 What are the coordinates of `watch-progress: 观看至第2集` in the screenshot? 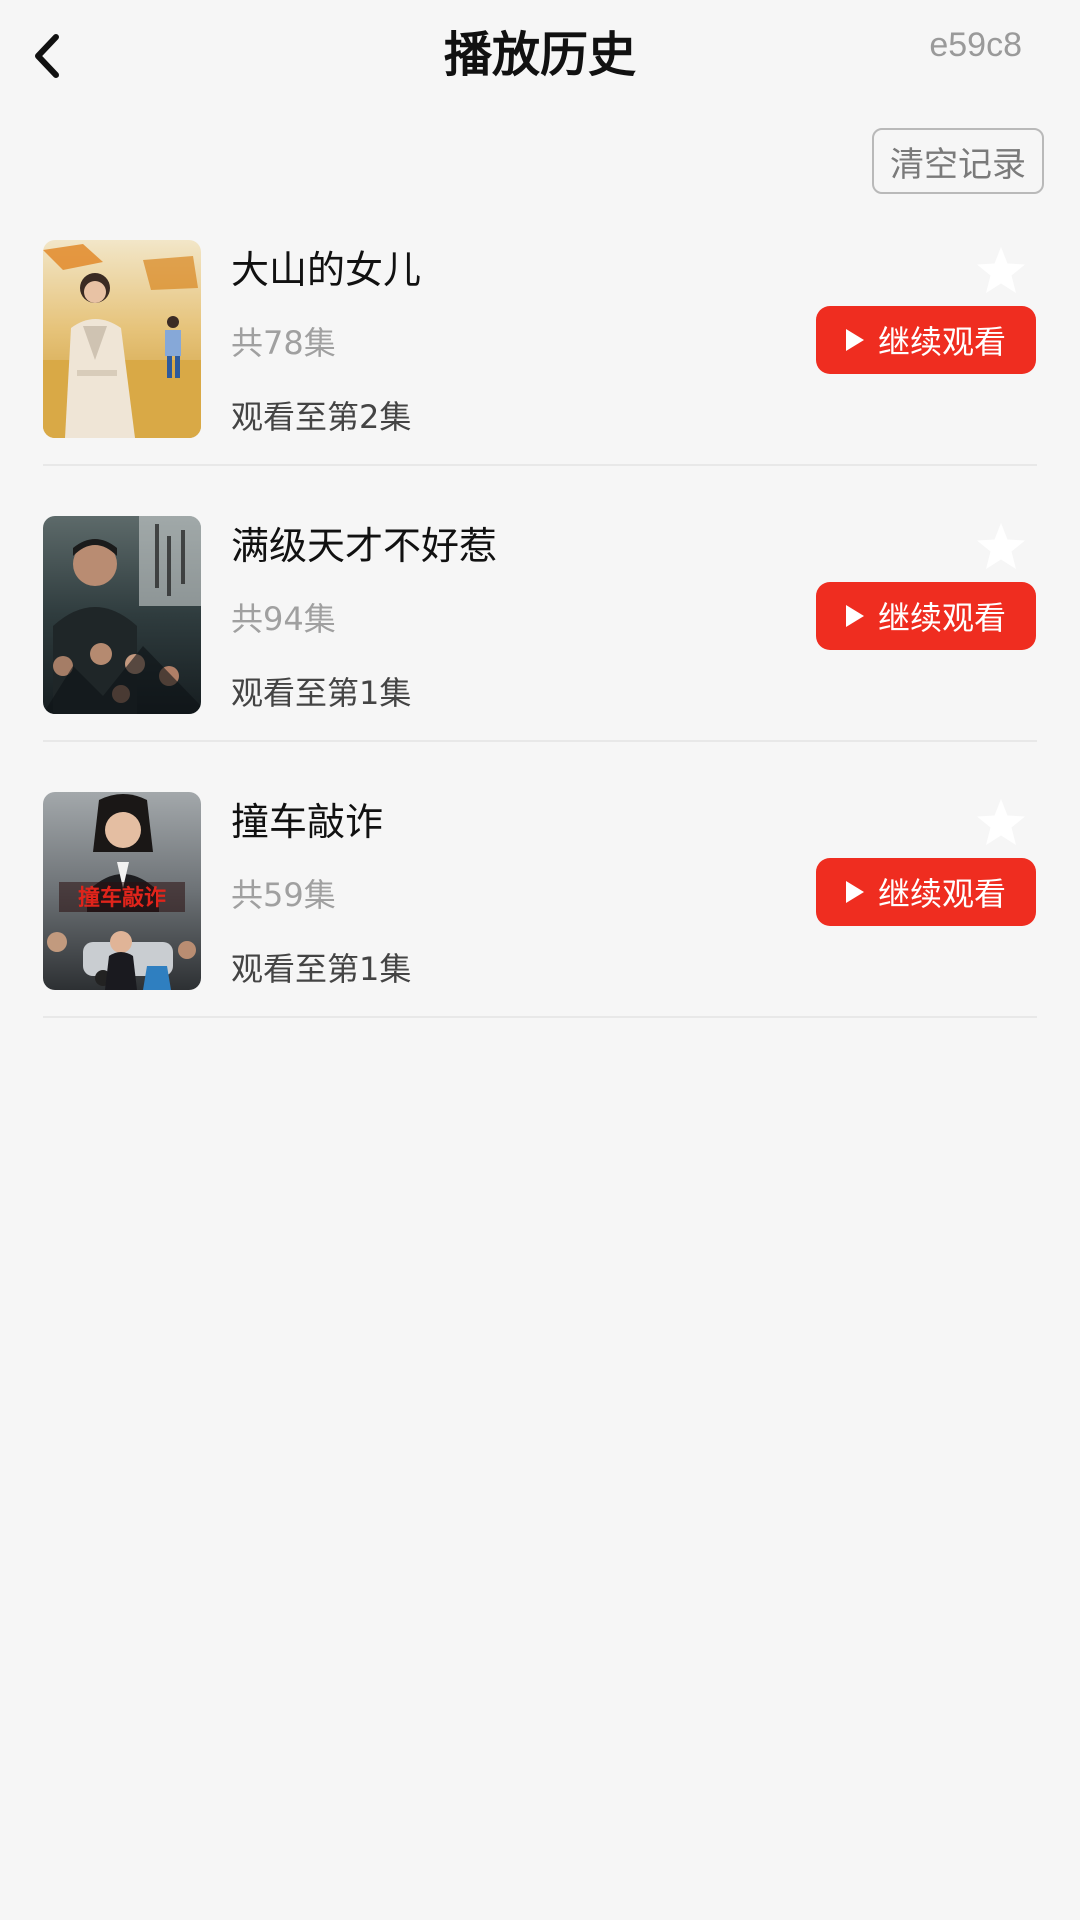 It's located at (321, 417).